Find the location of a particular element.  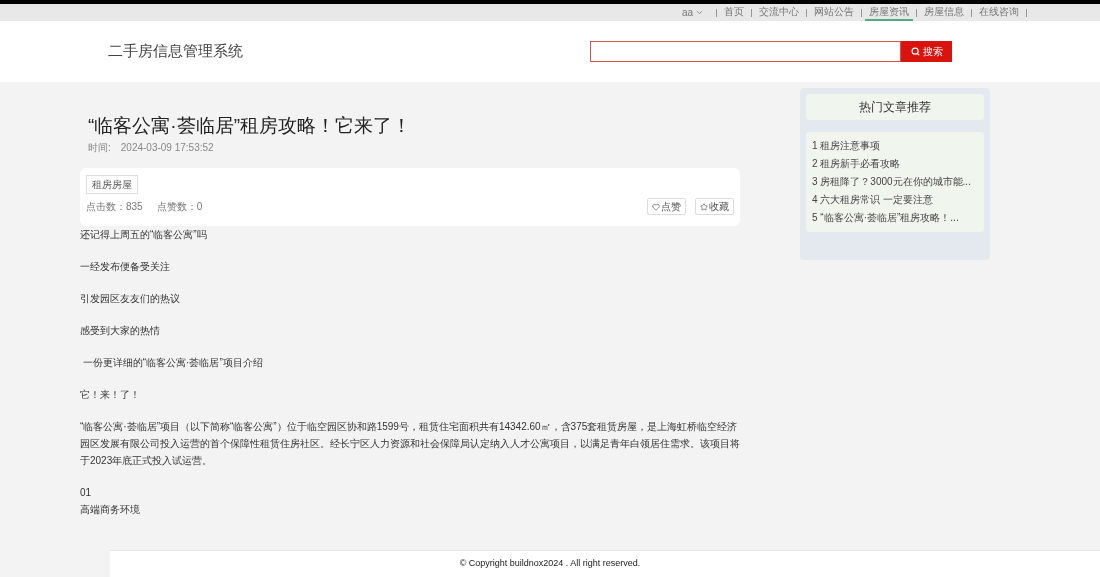

chevron-down-icon is located at coordinates (699, 12).